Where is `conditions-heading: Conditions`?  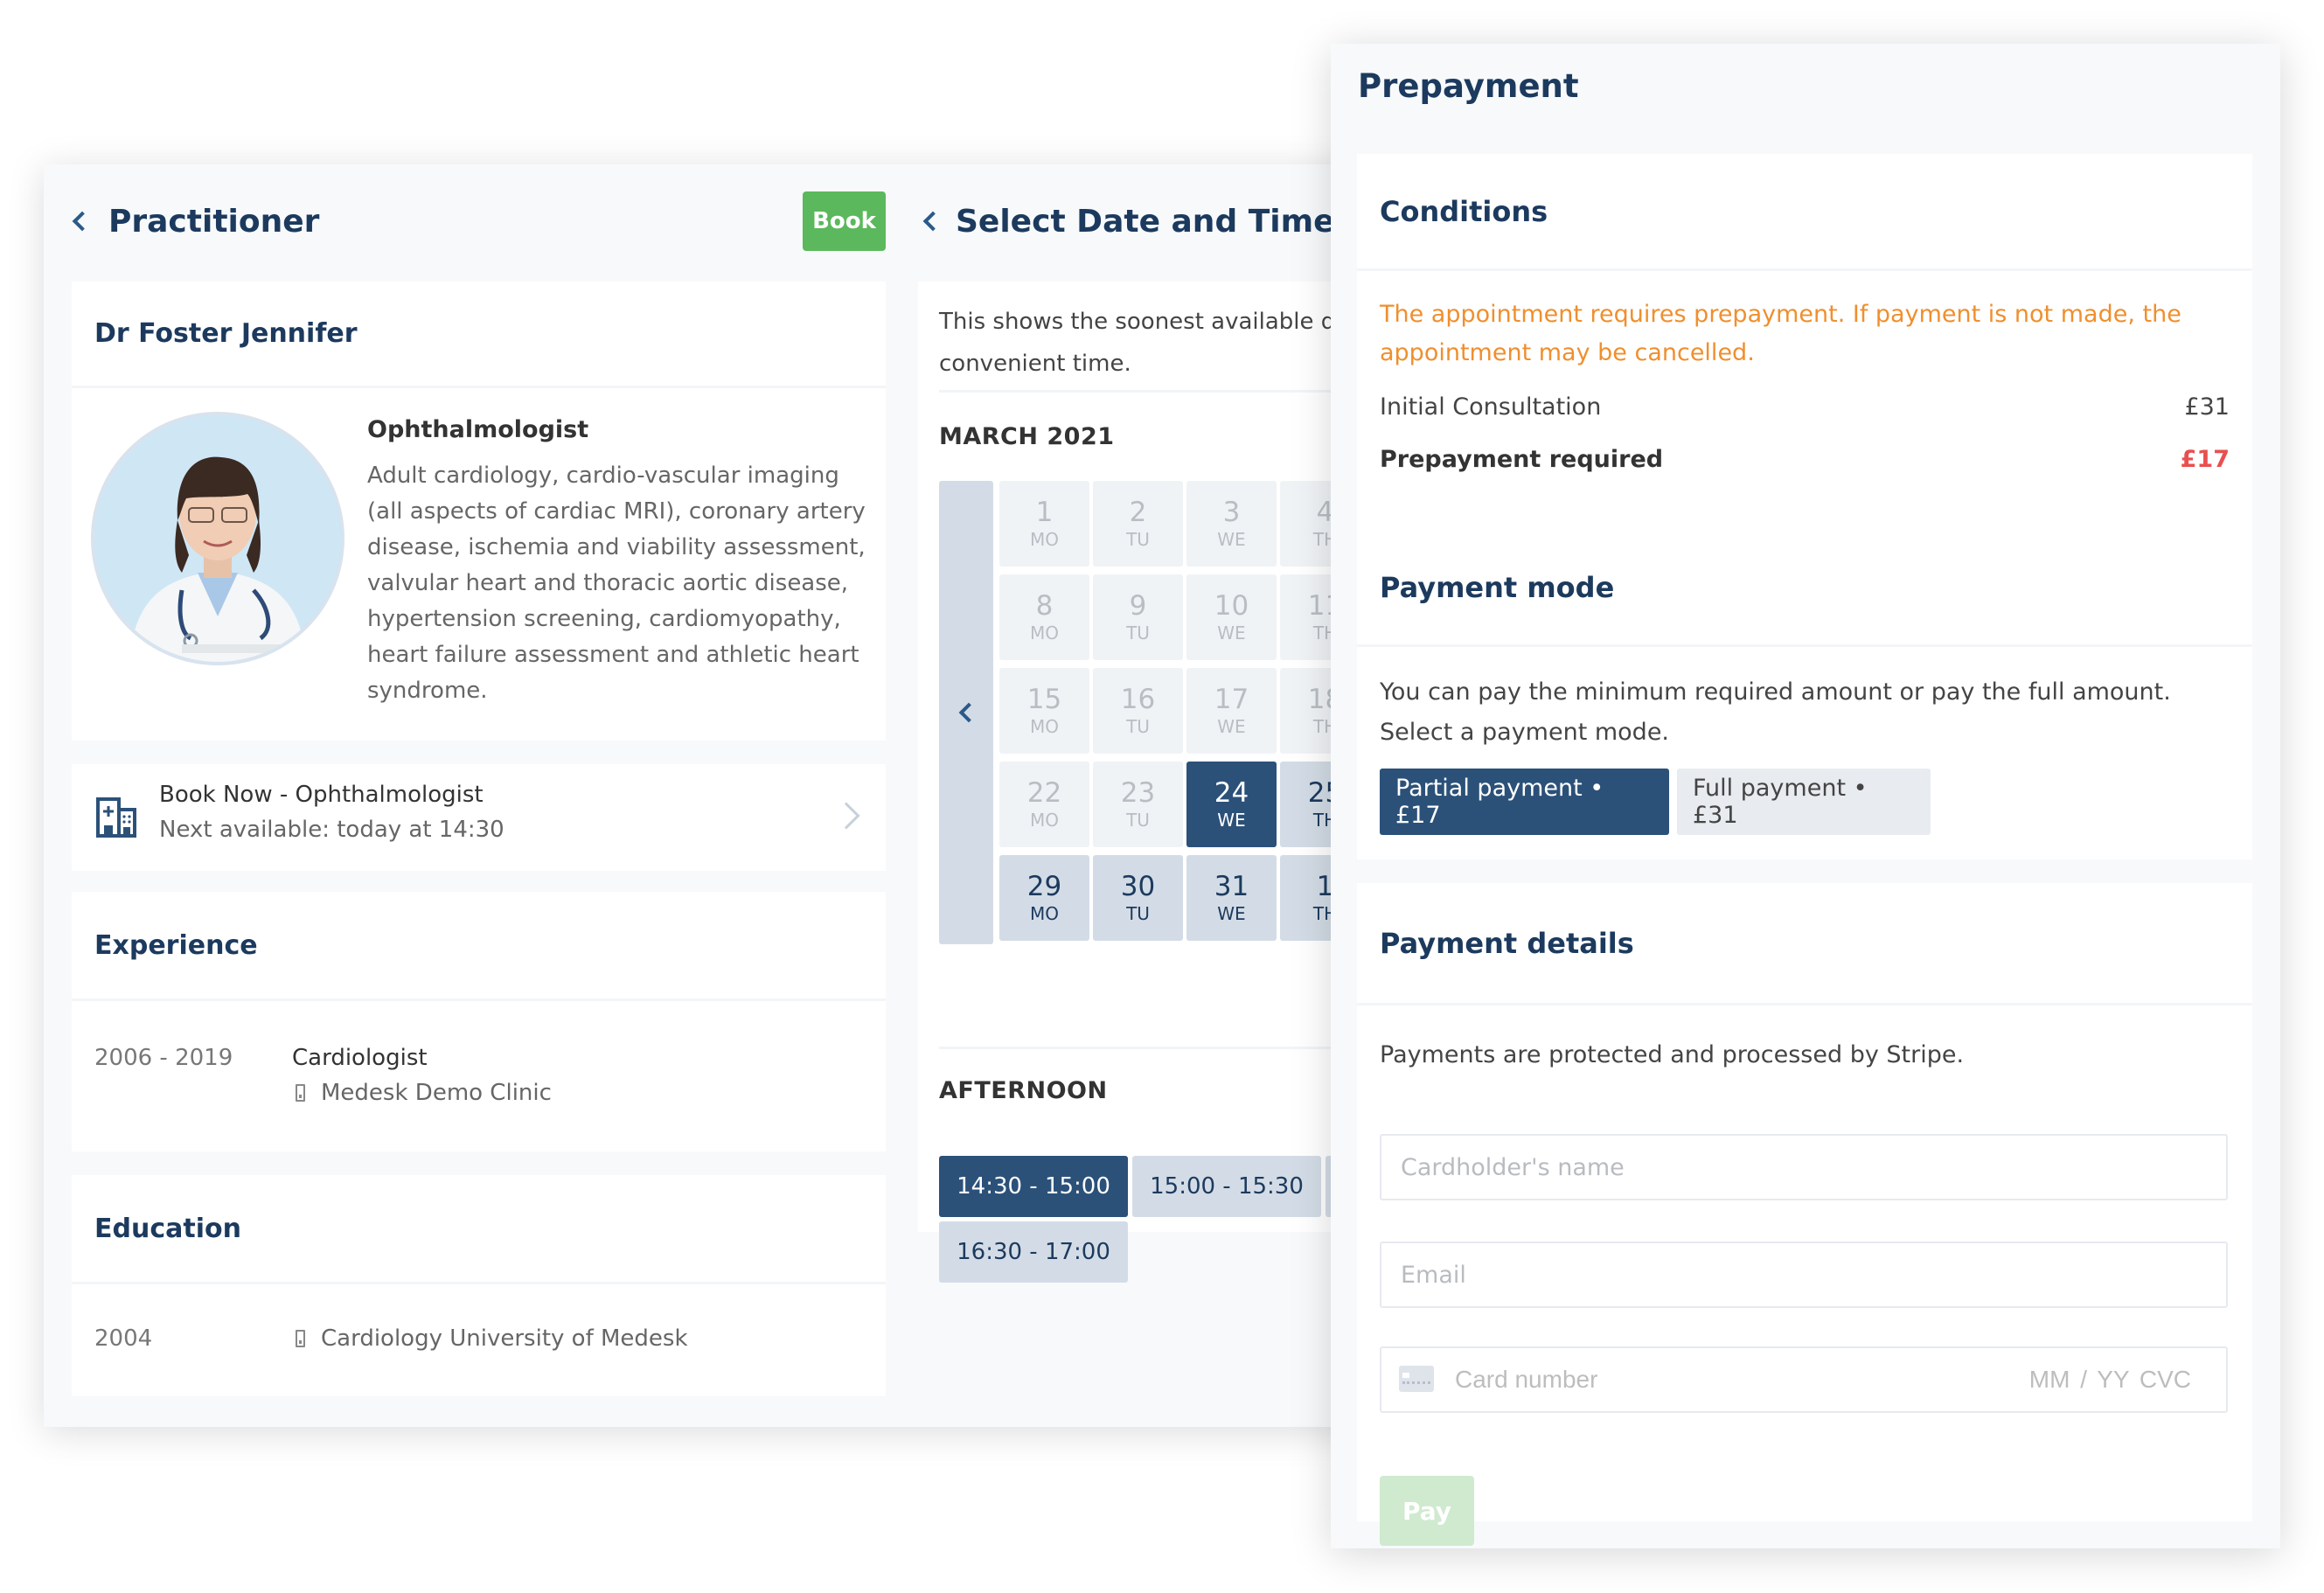 conditions-heading: Conditions is located at coordinates (1804, 212).